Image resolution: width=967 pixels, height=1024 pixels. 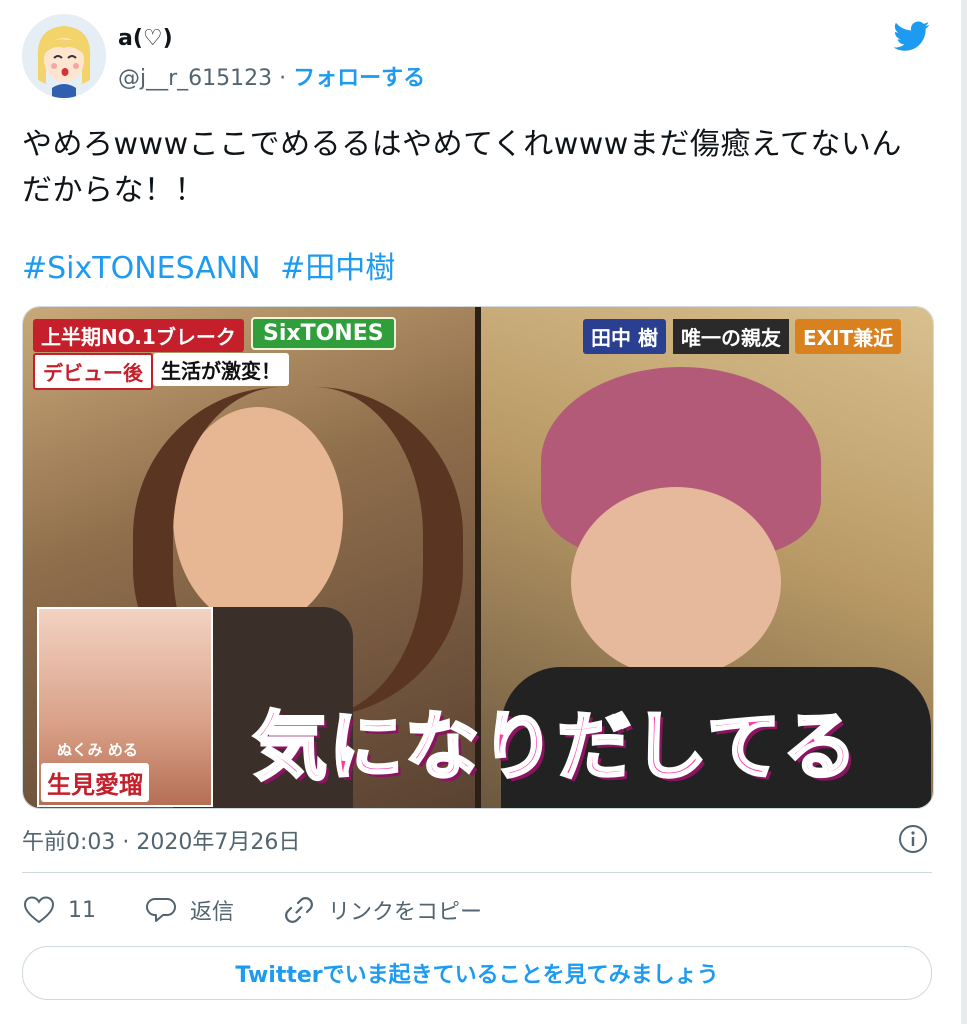 What do you see at coordinates (477, 973) in the screenshot?
I see `explore-twitter-button: Twitterでいま起きていることを見てみましょう` at bounding box center [477, 973].